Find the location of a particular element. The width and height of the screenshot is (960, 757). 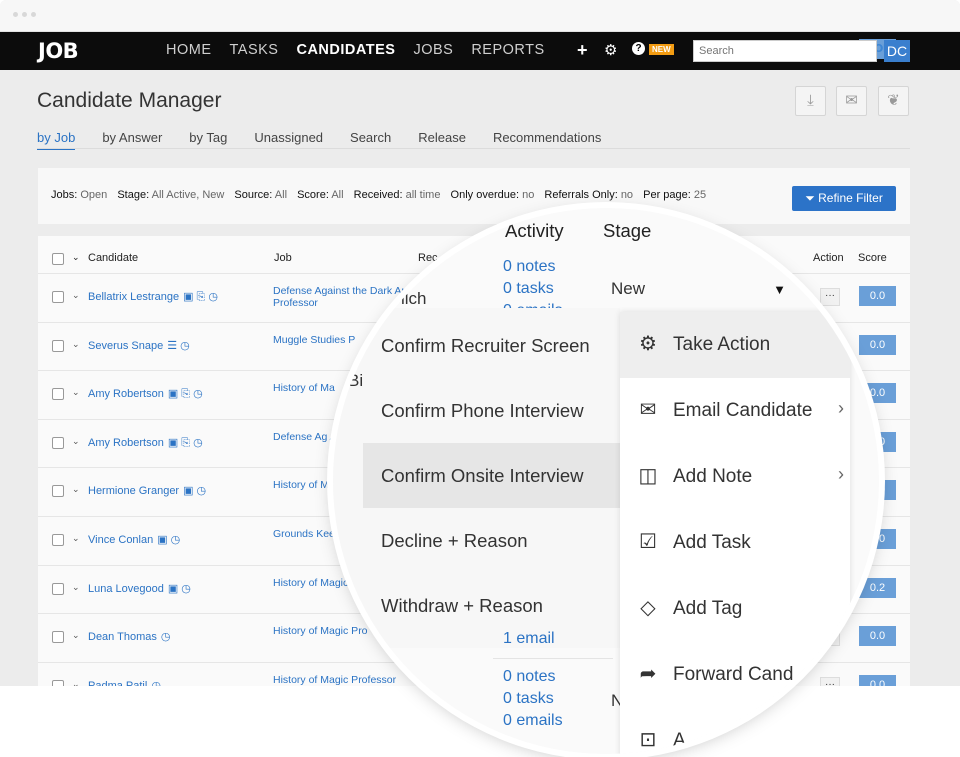

briefcase-icon: ⊡ is located at coordinates (648, 740).